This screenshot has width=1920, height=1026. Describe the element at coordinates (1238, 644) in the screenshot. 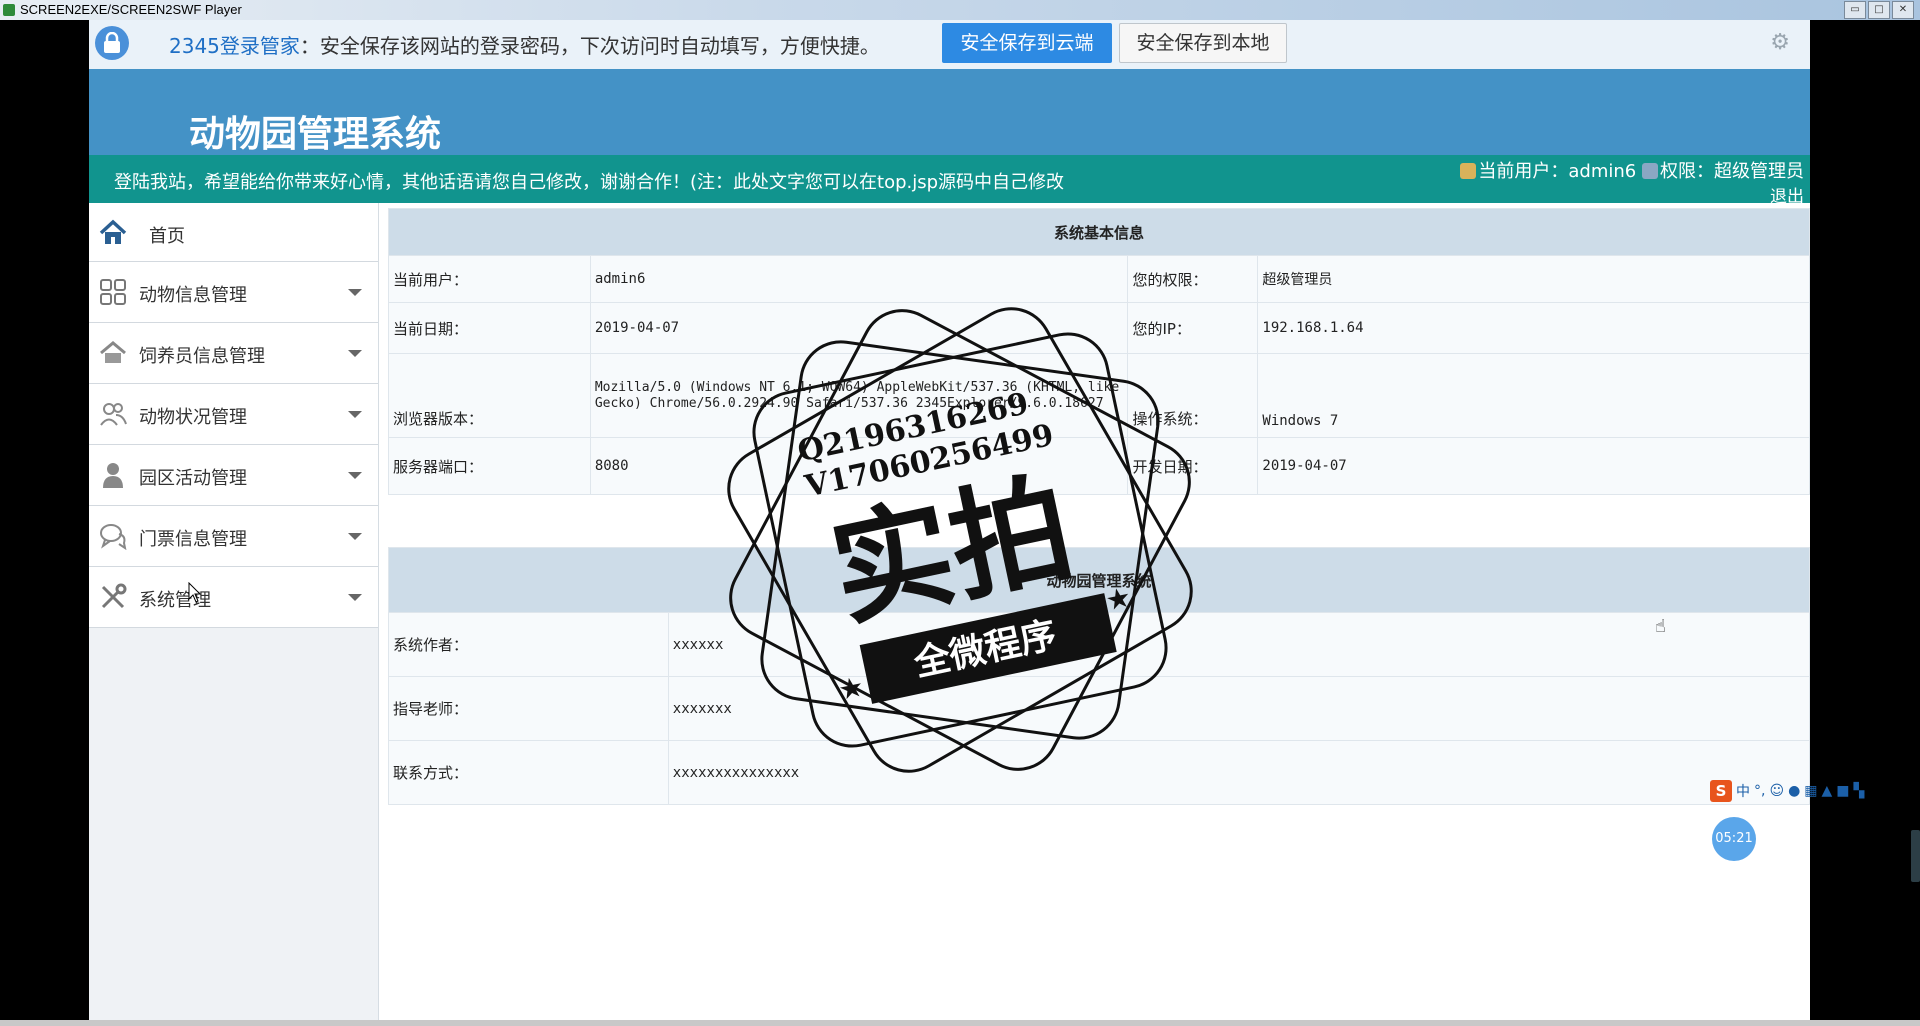

I see `cell-value: xxxxxx` at that location.